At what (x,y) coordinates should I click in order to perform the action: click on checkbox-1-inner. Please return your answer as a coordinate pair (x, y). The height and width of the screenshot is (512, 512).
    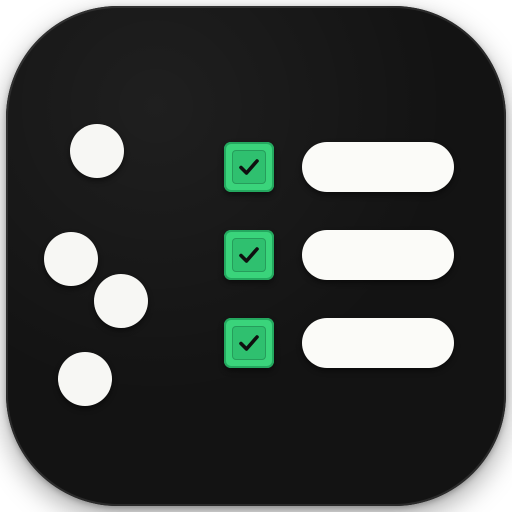
    Looking at the image, I should click on (249, 167).